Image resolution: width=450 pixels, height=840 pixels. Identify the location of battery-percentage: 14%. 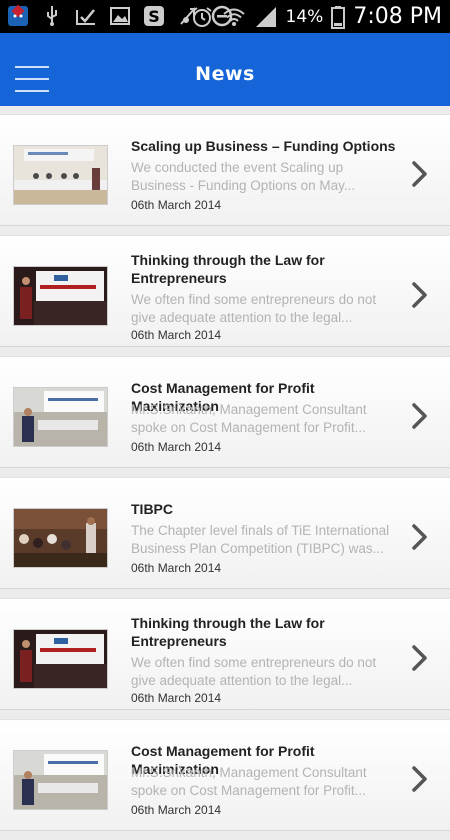
(304, 16).